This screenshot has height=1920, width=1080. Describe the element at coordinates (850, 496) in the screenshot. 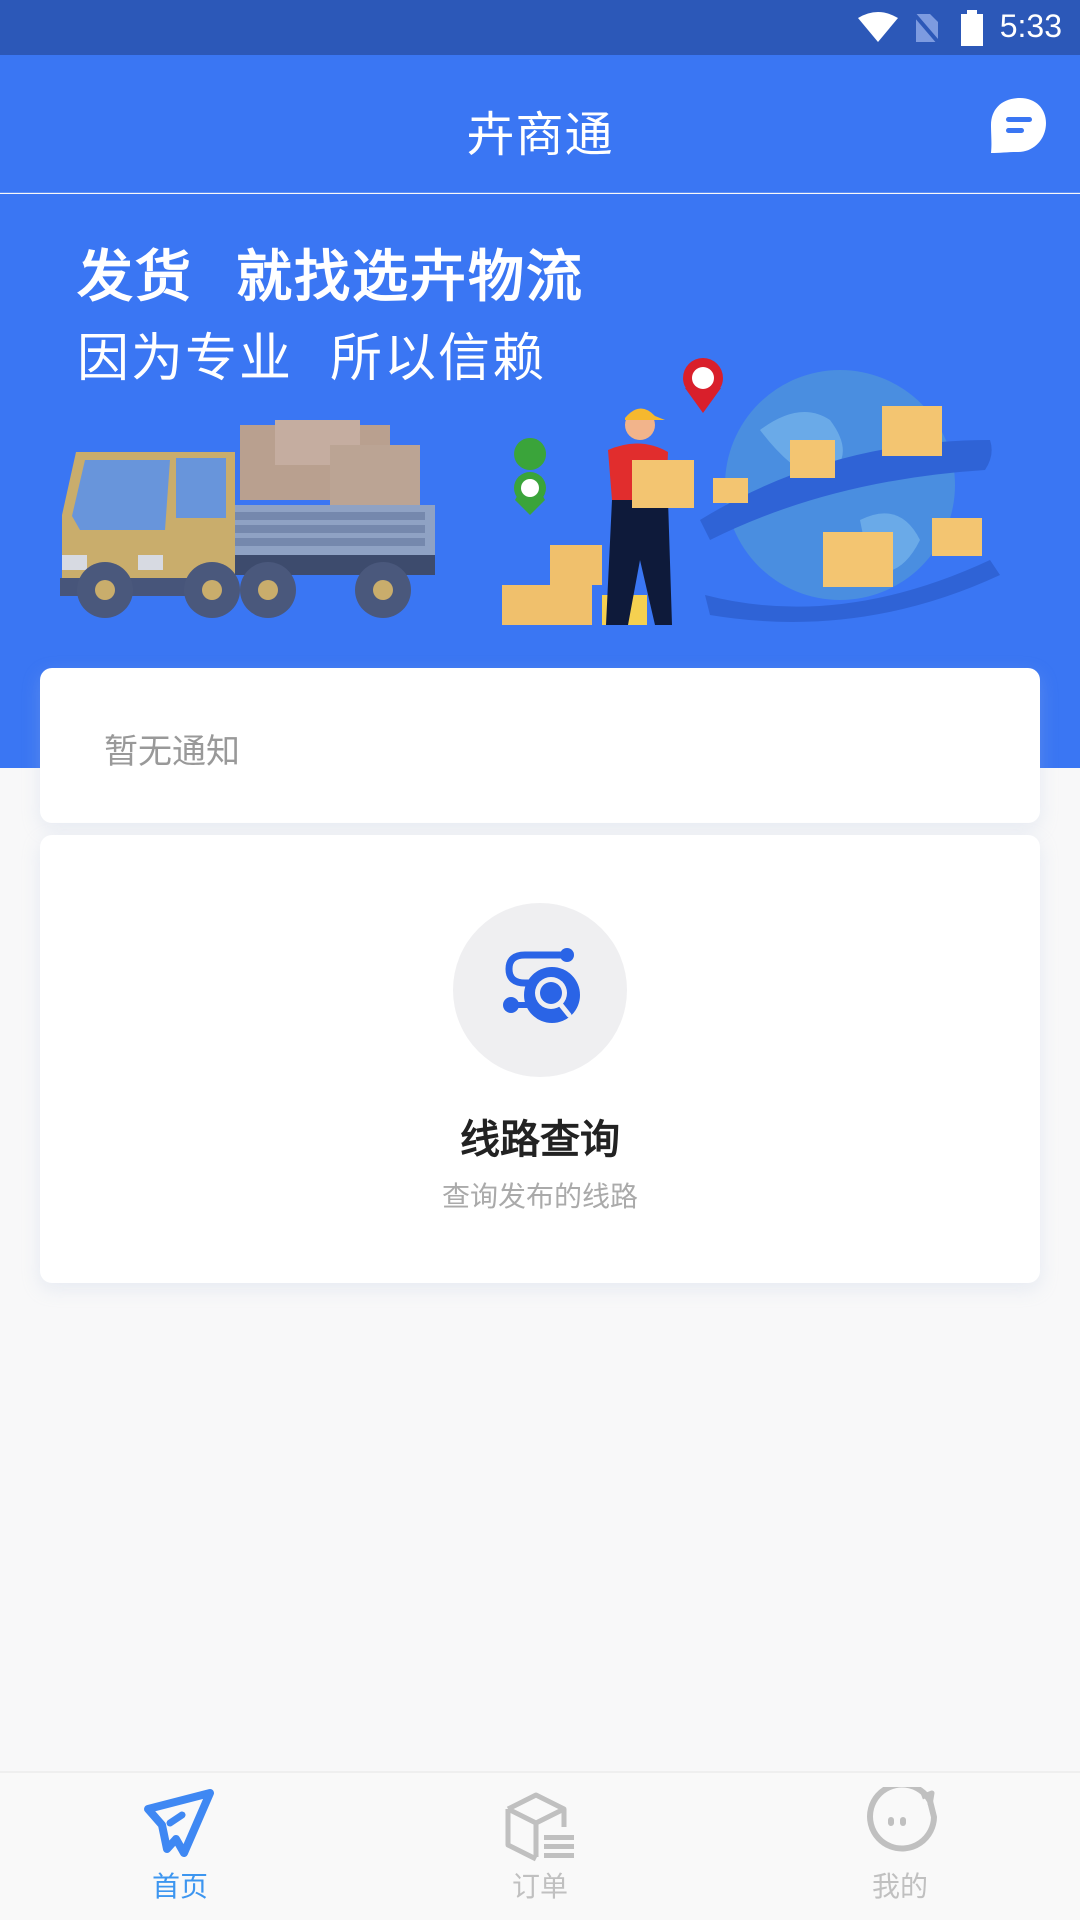

I see `globe-illustration` at that location.